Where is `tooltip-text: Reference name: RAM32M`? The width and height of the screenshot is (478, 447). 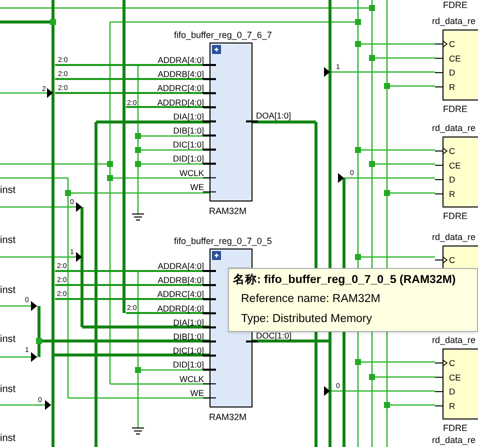 tooltip-text: Reference name: RAM32M is located at coordinates (311, 299).